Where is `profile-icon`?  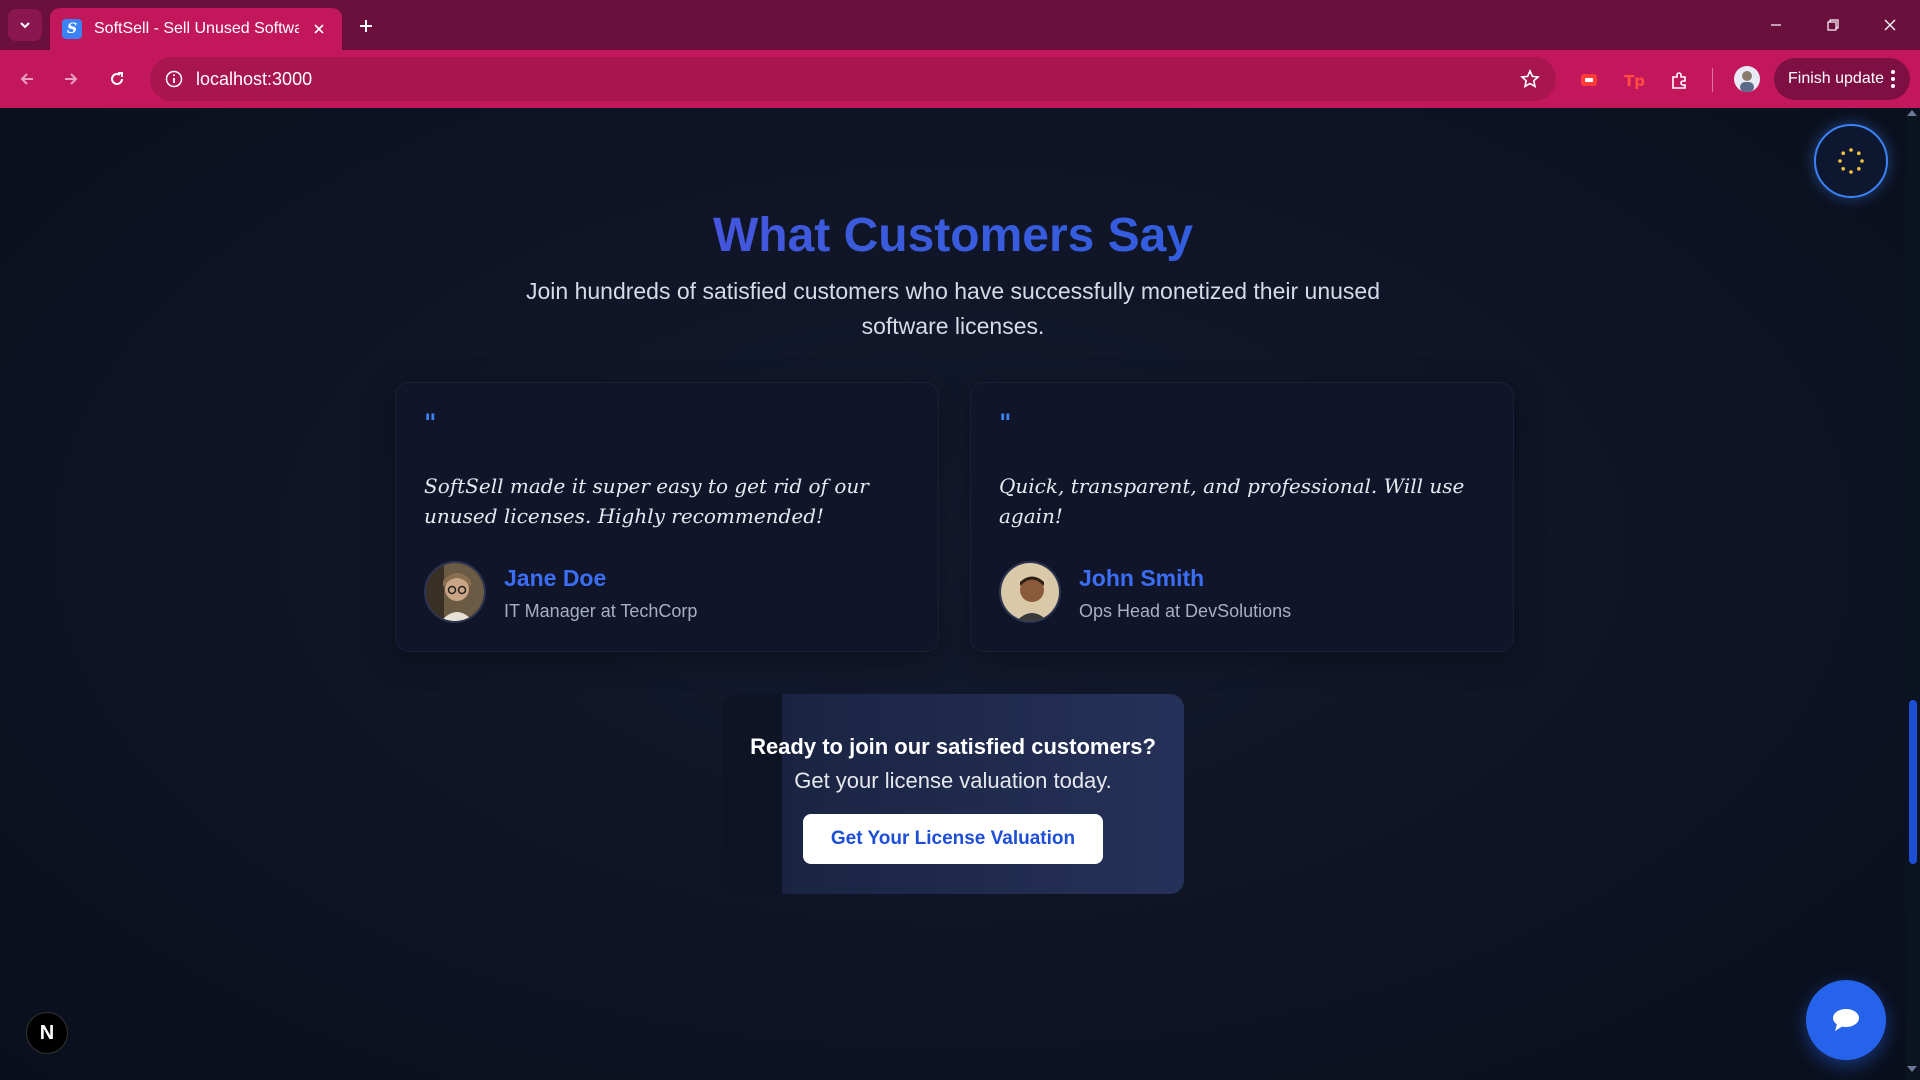 profile-icon is located at coordinates (1747, 81).